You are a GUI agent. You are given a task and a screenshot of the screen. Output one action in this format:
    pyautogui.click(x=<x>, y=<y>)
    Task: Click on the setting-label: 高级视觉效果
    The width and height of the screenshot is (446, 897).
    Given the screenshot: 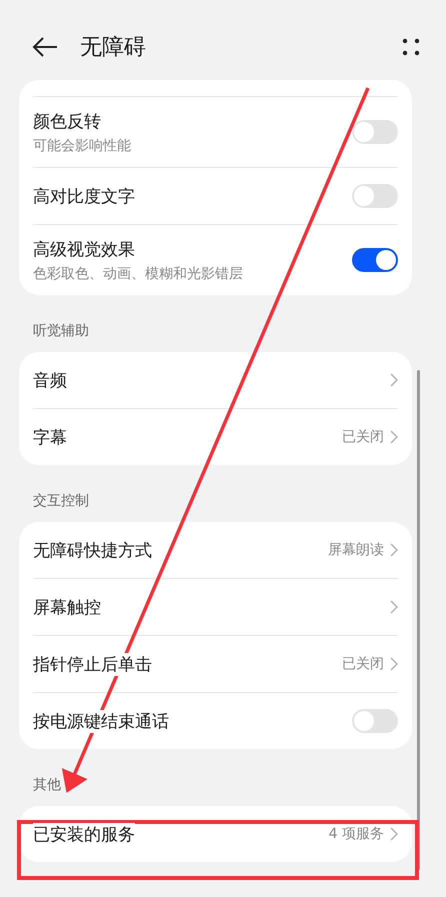 What is the action you would take?
    pyautogui.click(x=84, y=249)
    